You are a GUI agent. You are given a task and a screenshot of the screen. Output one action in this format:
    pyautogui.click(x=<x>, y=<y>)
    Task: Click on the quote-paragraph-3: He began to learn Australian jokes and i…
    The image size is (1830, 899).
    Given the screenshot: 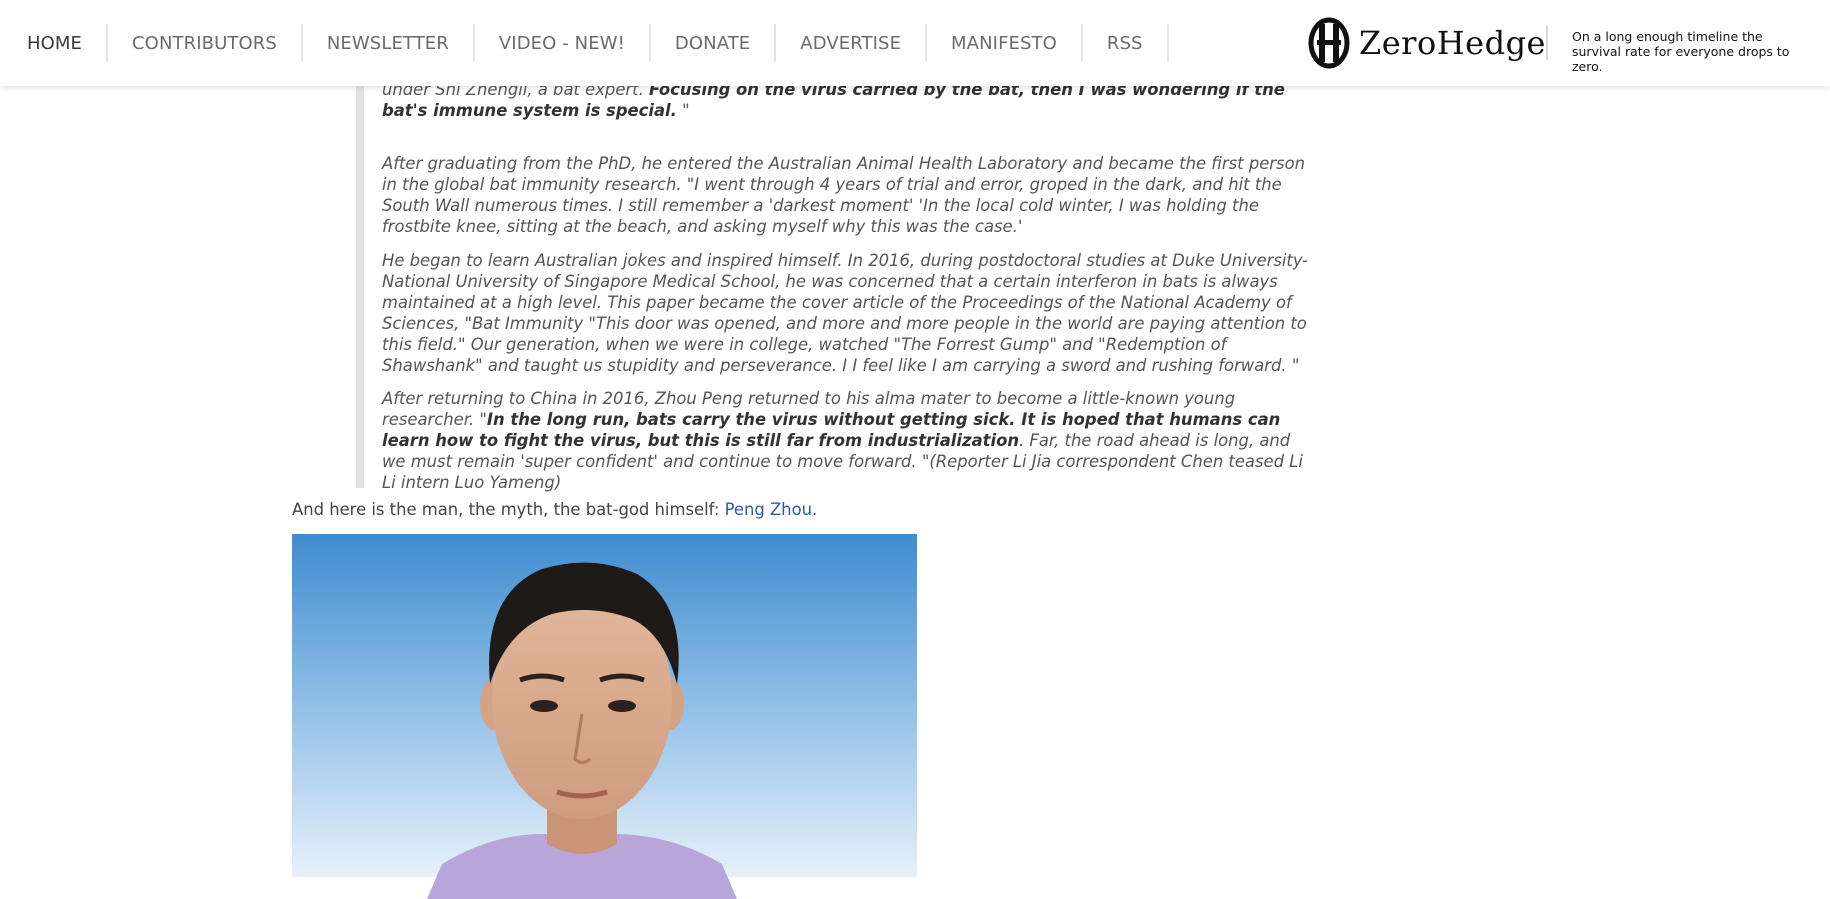 What is the action you would take?
    pyautogui.click(x=845, y=313)
    